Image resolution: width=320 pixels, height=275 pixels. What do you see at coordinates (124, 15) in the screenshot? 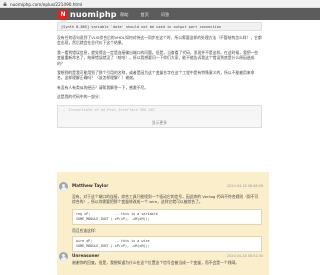
I see `nav-link-help: 帮助` at bounding box center [124, 15].